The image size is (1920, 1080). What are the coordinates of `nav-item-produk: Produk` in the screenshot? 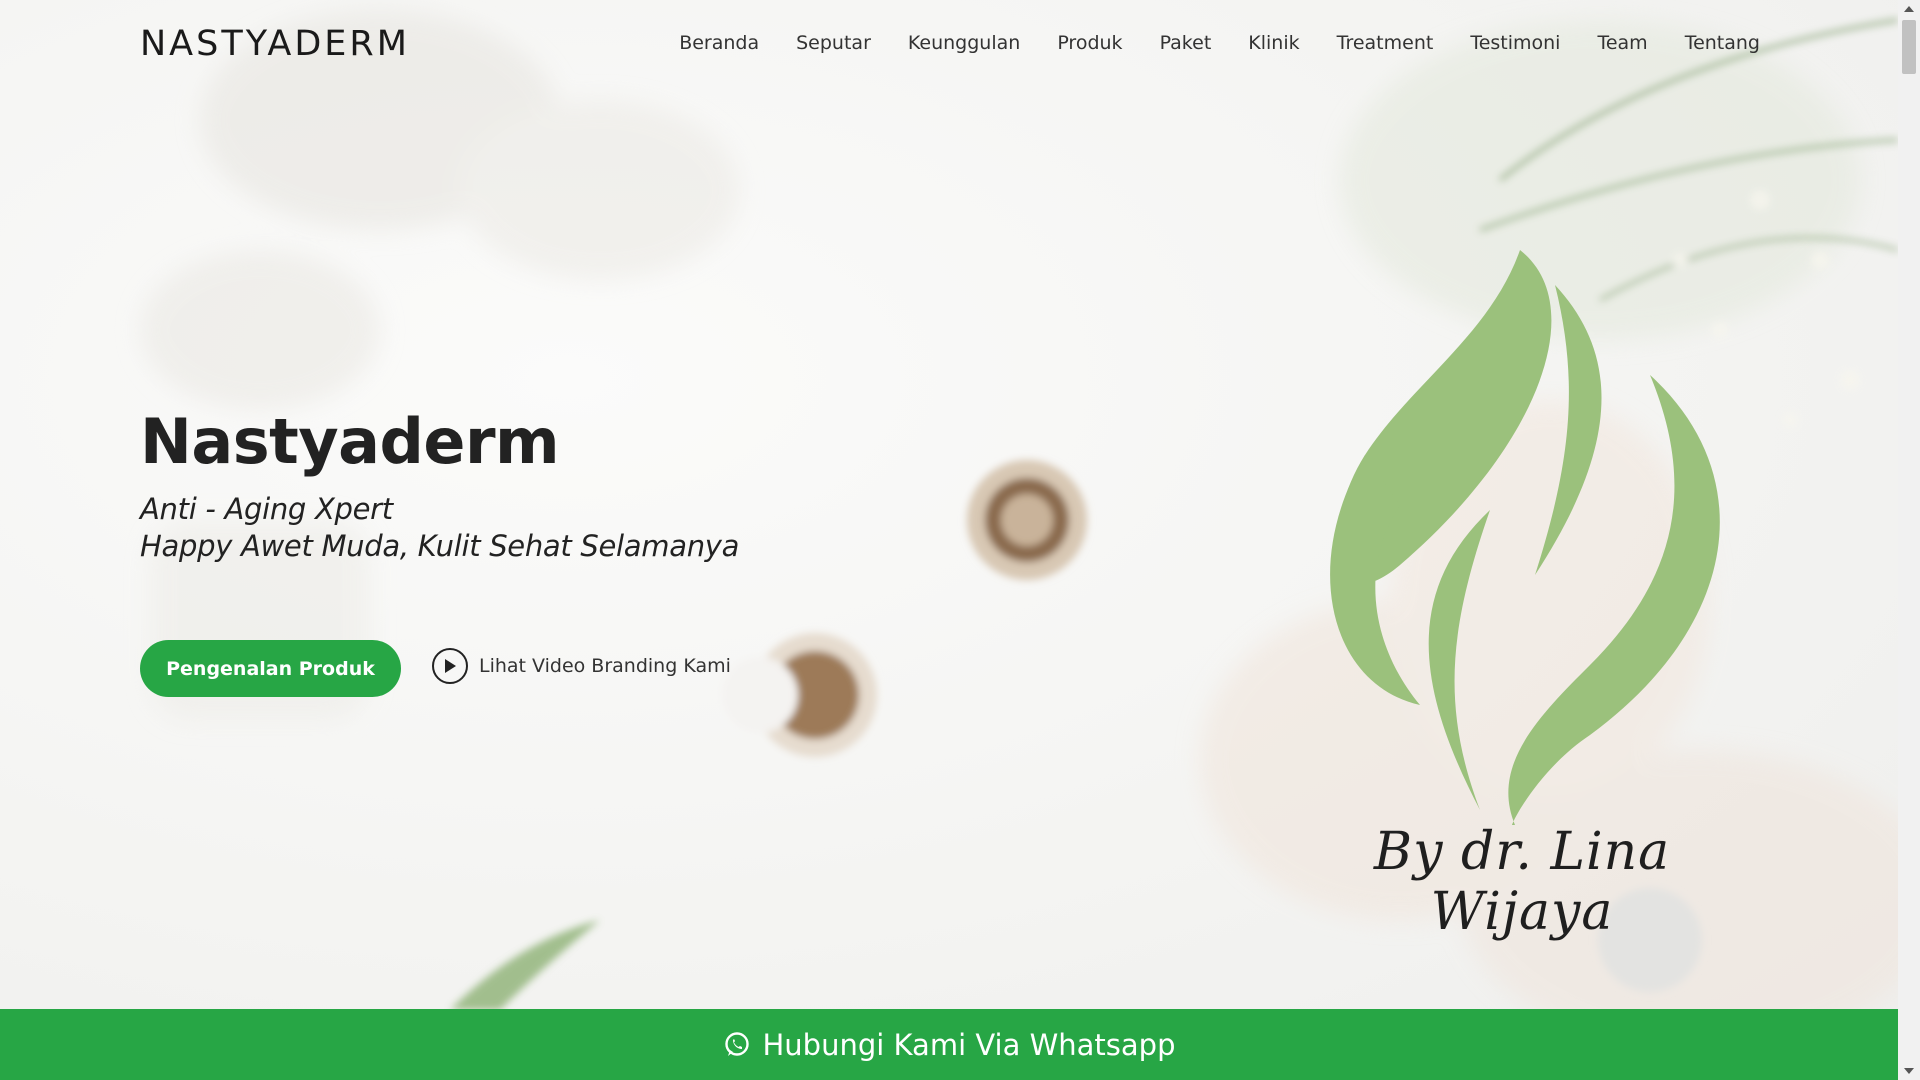 It's located at (1089, 43).